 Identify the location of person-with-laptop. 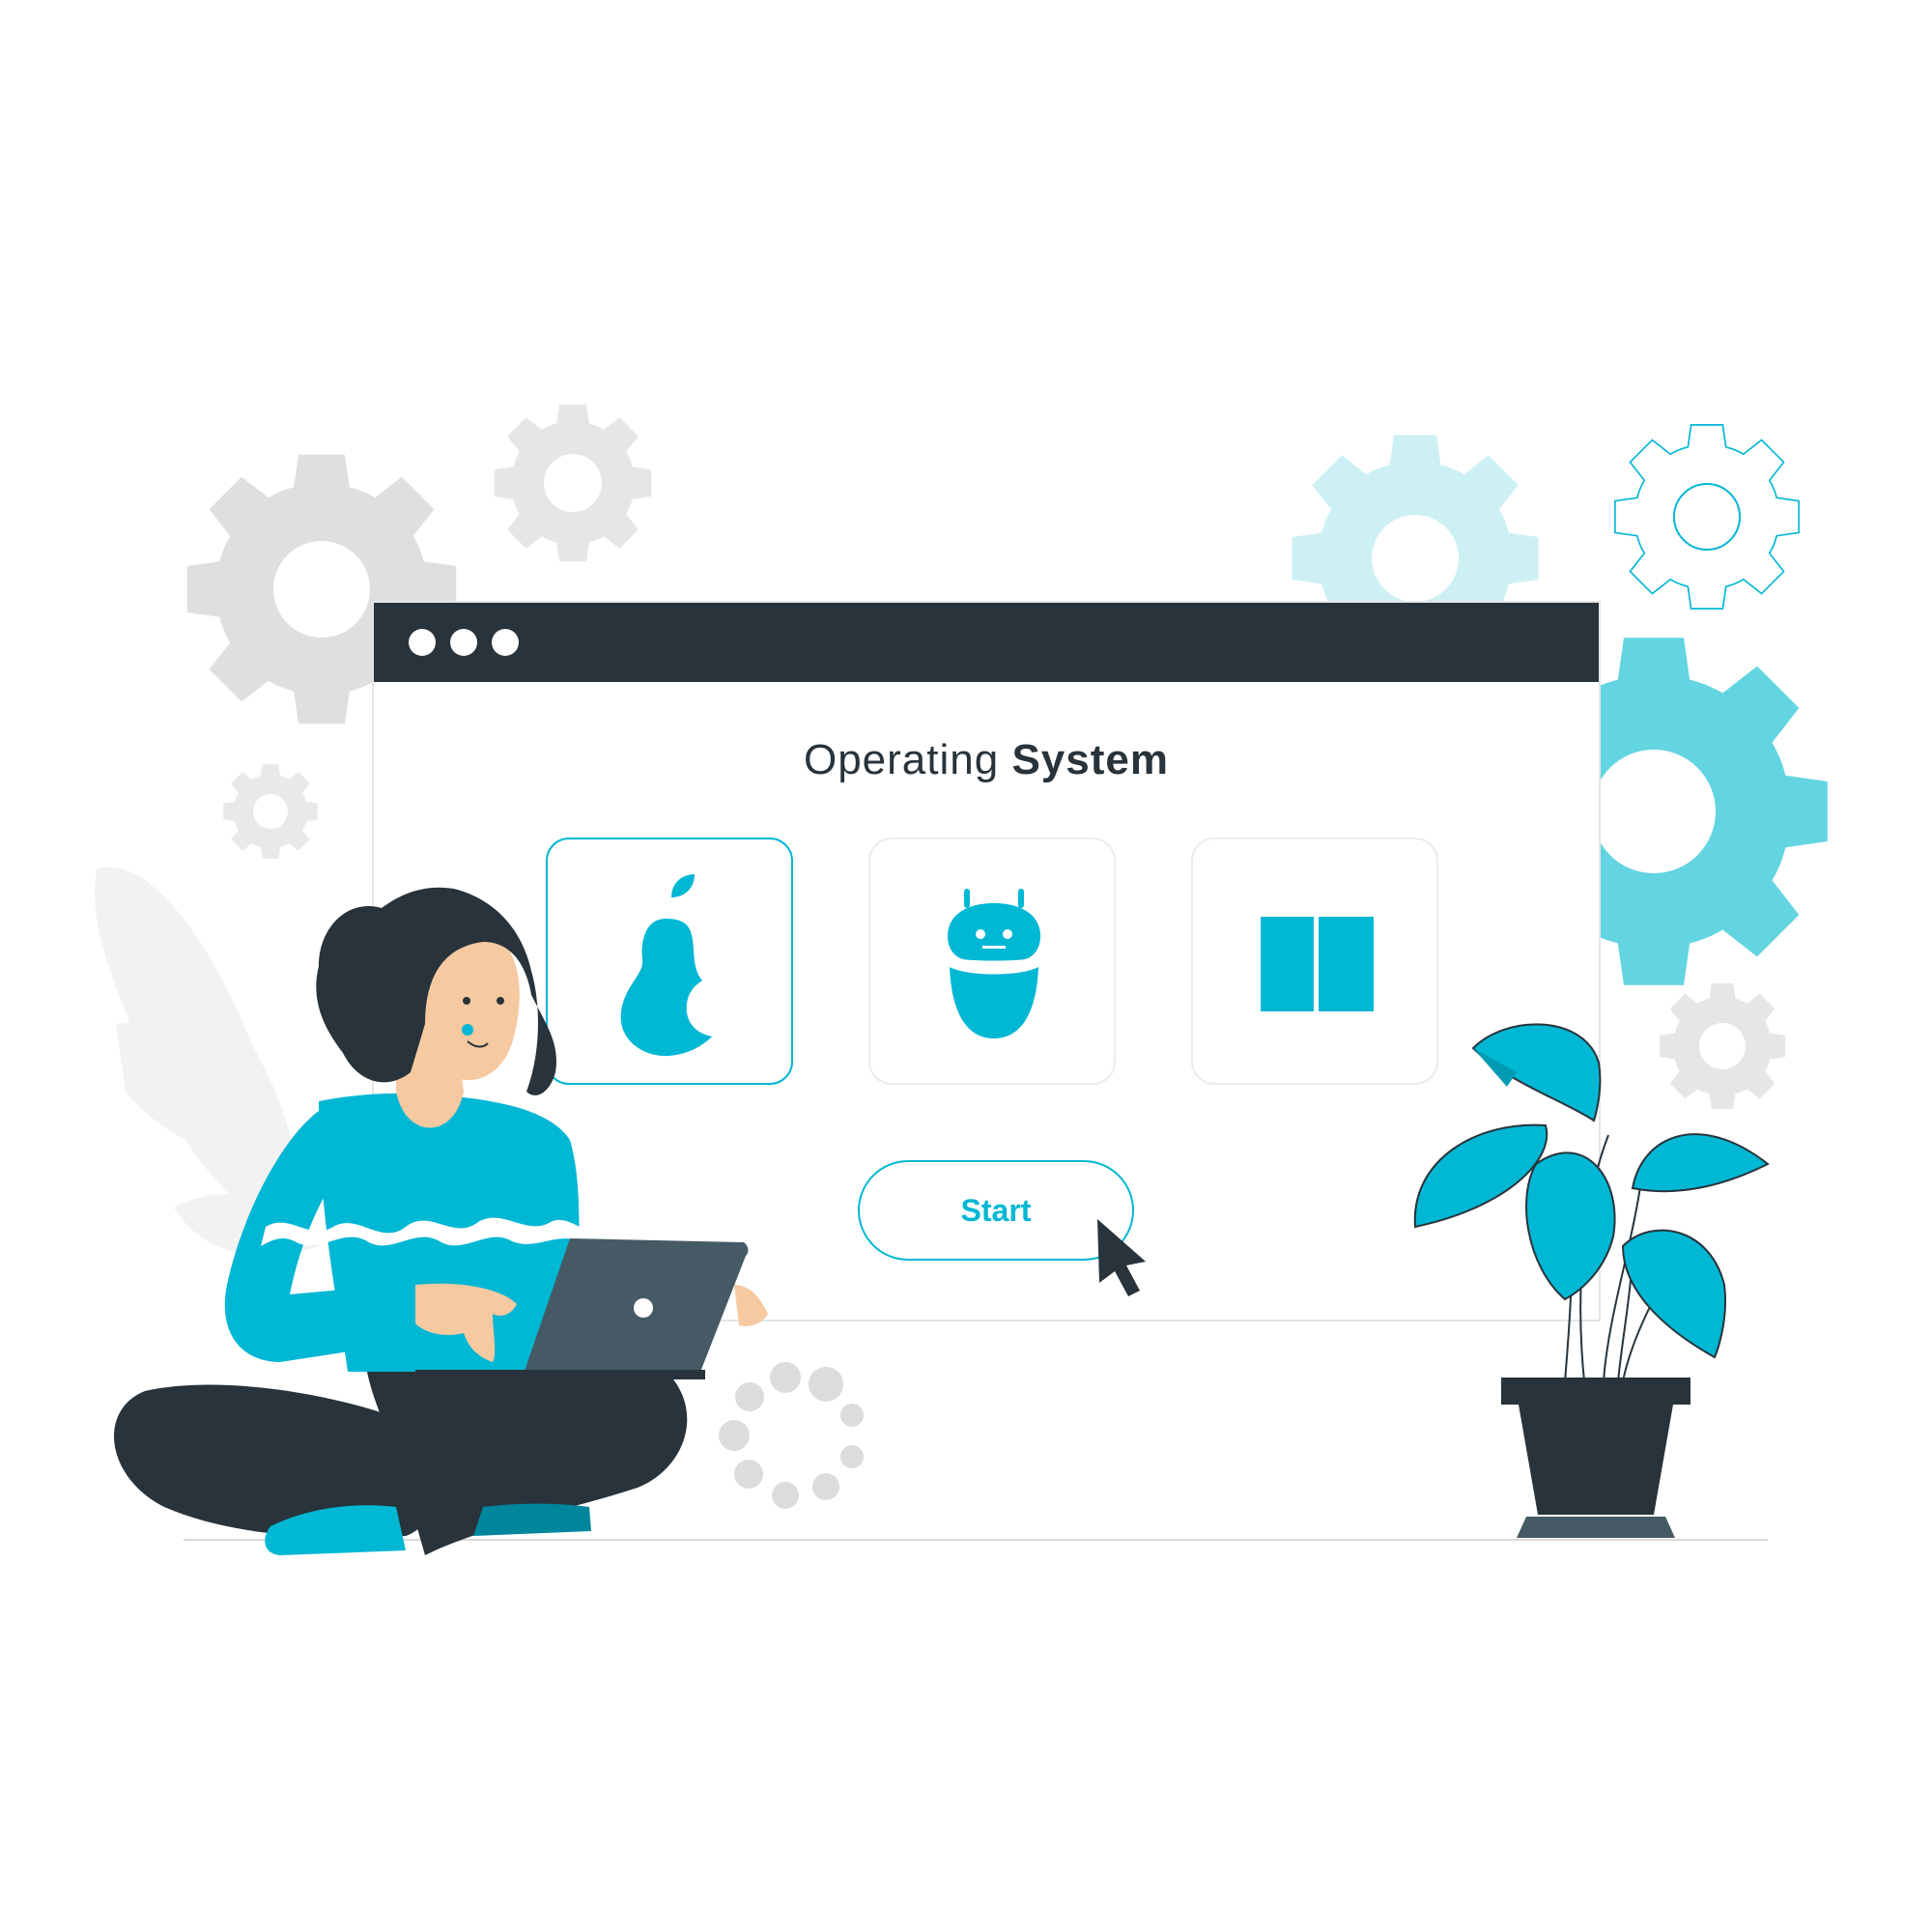
(440, 1221).